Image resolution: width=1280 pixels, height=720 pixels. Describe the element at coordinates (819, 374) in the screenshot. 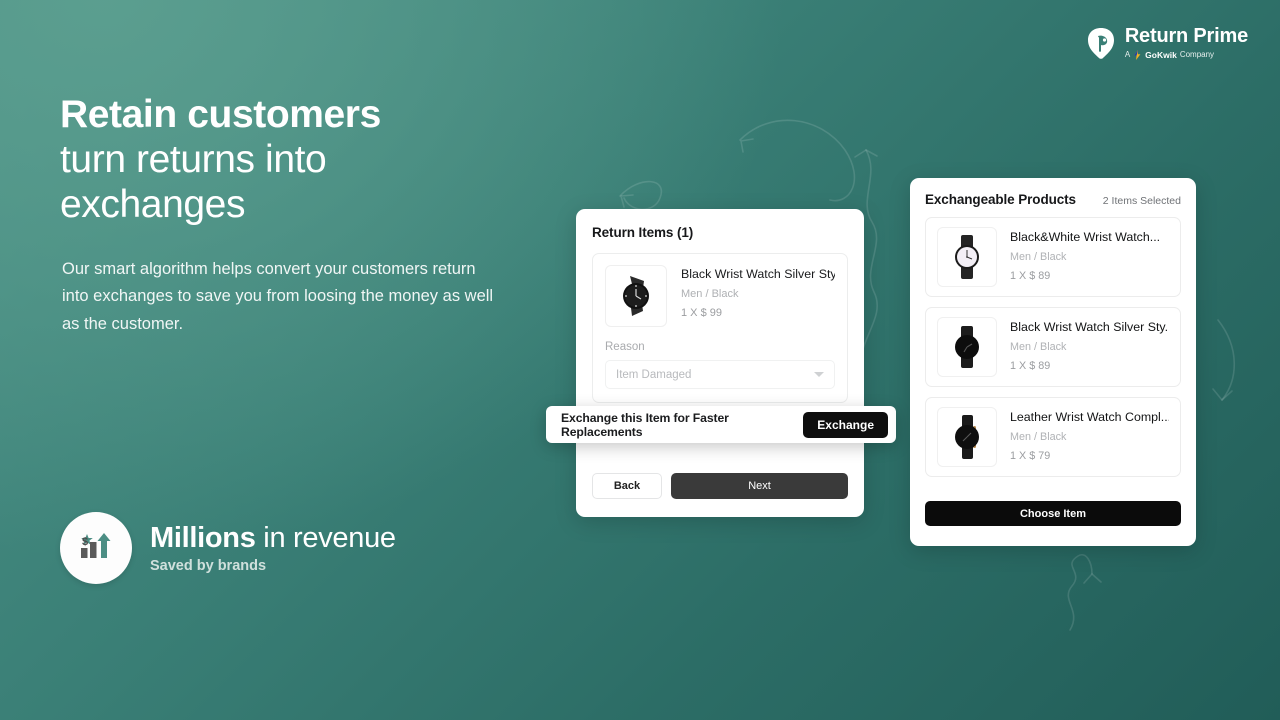

I see `chevron-down-icon` at that location.